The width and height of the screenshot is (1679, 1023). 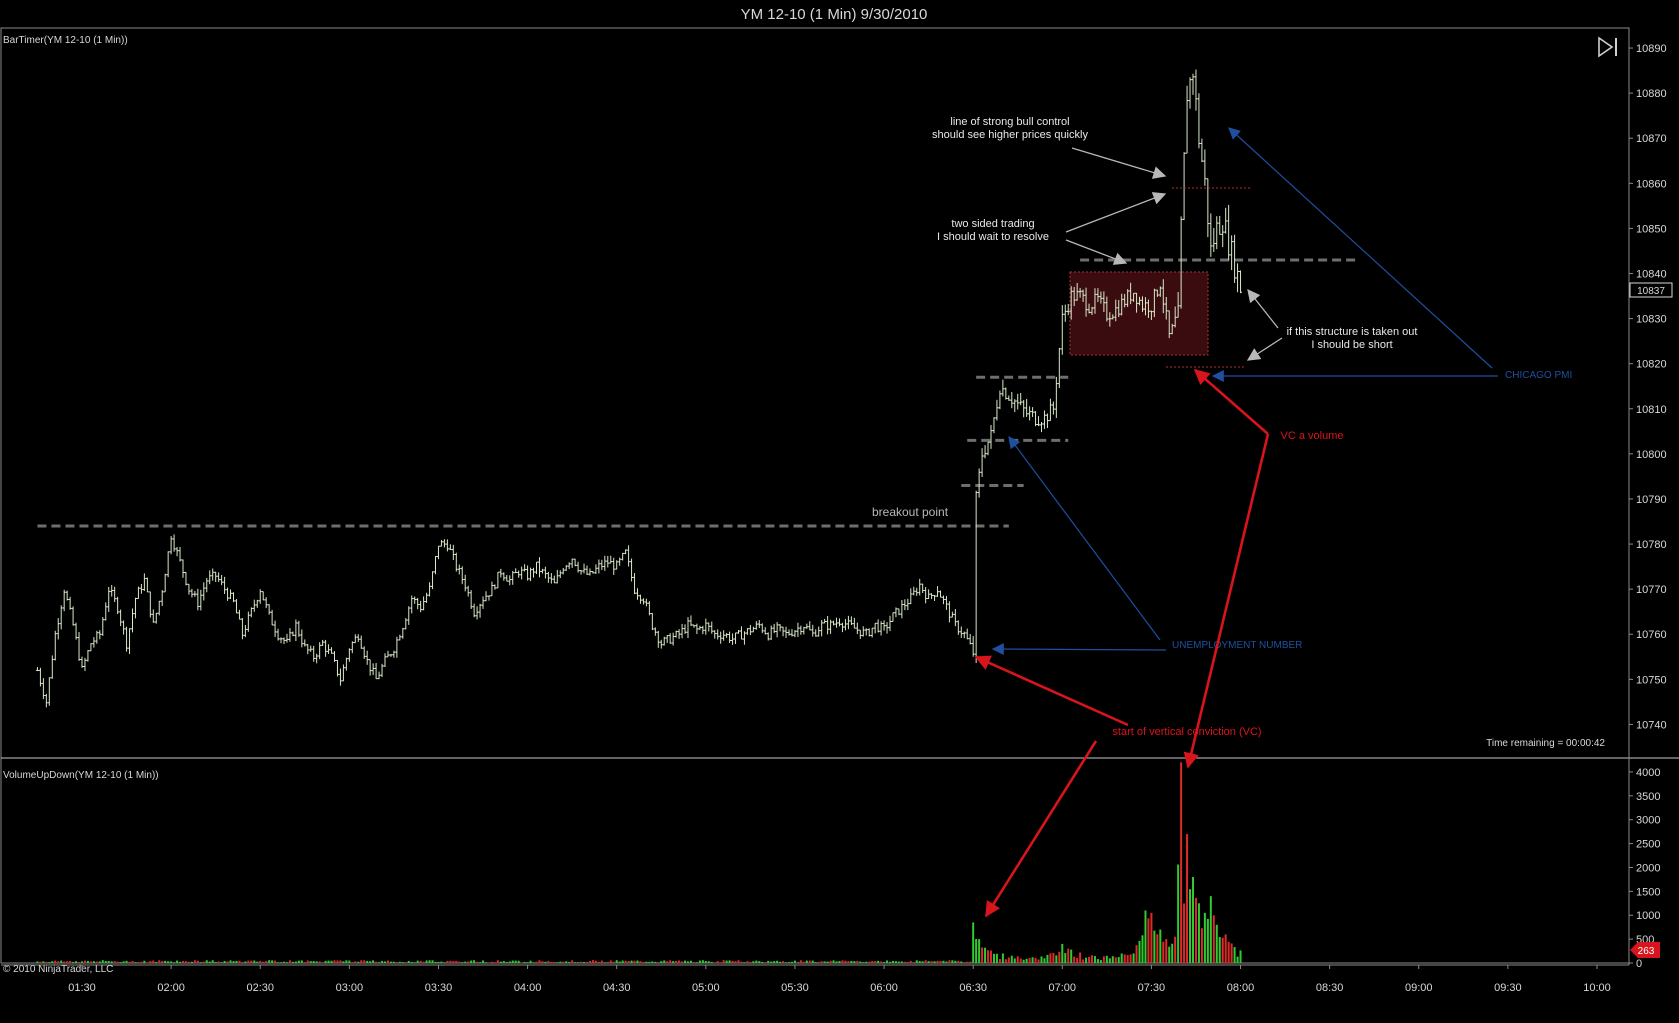 I want to click on time-x-tick-label: 10:00, so click(x=1597, y=988).